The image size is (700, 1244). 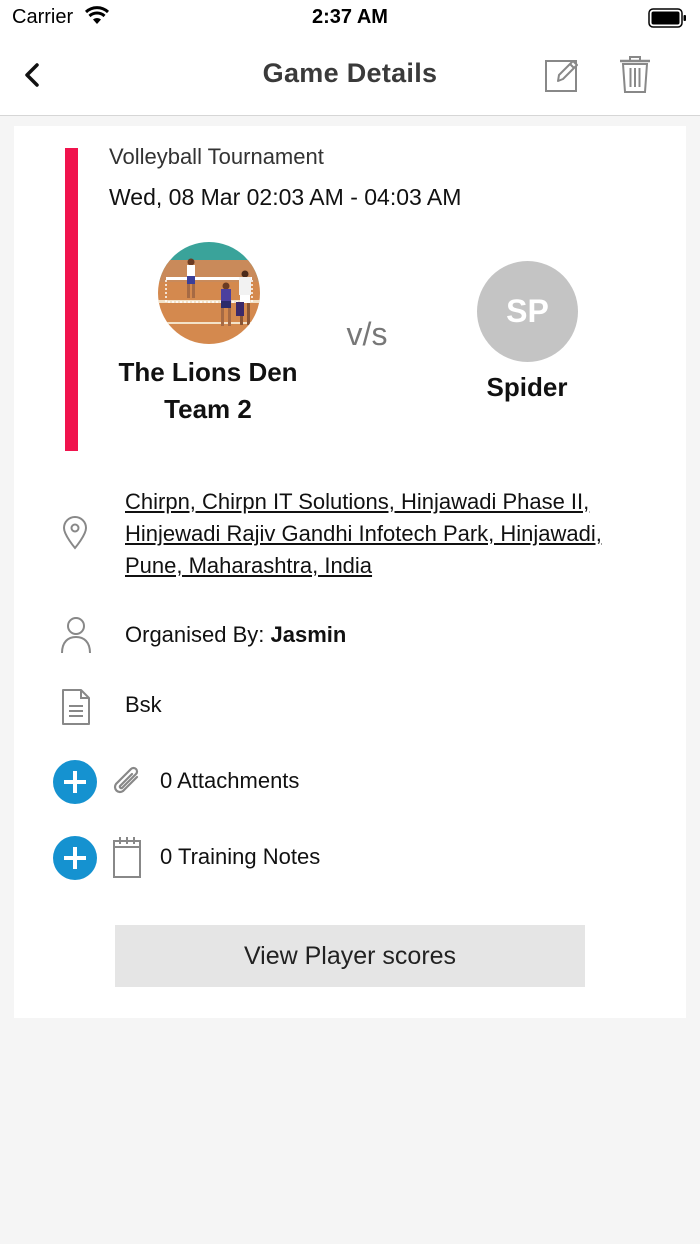 What do you see at coordinates (75, 858) in the screenshot?
I see `add-training-note-button` at bounding box center [75, 858].